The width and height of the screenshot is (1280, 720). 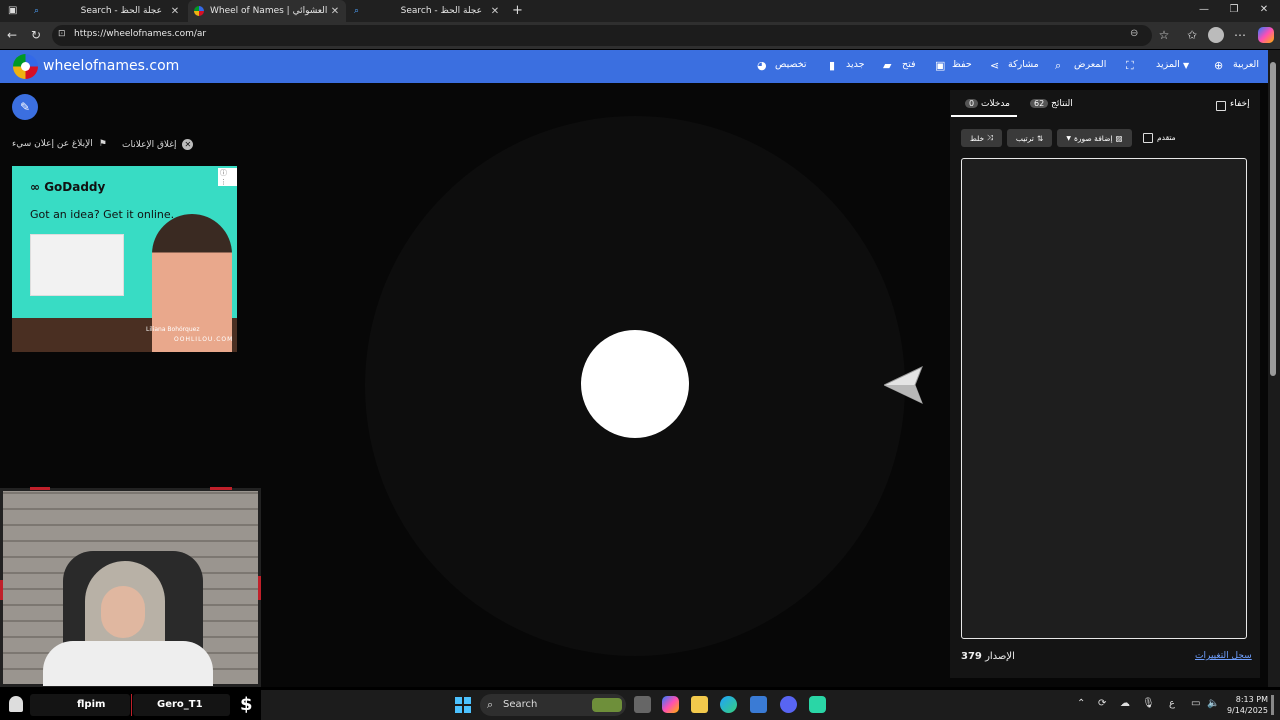 What do you see at coordinates (130, 705) in the screenshot?
I see `stream-overlay-bar: $` at bounding box center [130, 705].